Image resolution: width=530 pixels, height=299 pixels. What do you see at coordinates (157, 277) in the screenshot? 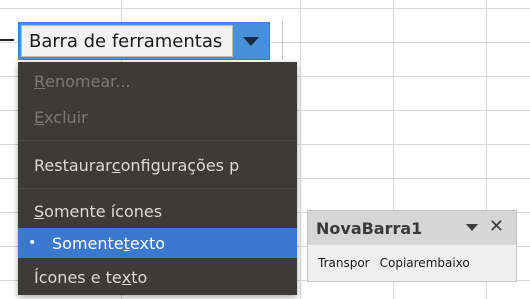
I see `menu-item-icons-and-text: Ícones e te x to` at bounding box center [157, 277].